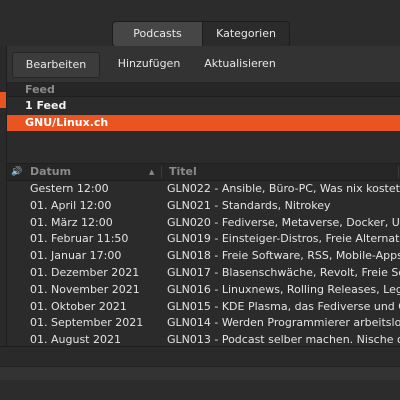 The width and height of the screenshot is (400, 400). What do you see at coordinates (78, 306) in the screenshot?
I see `episode-date: 01. Oktober 2021` at bounding box center [78, 306].